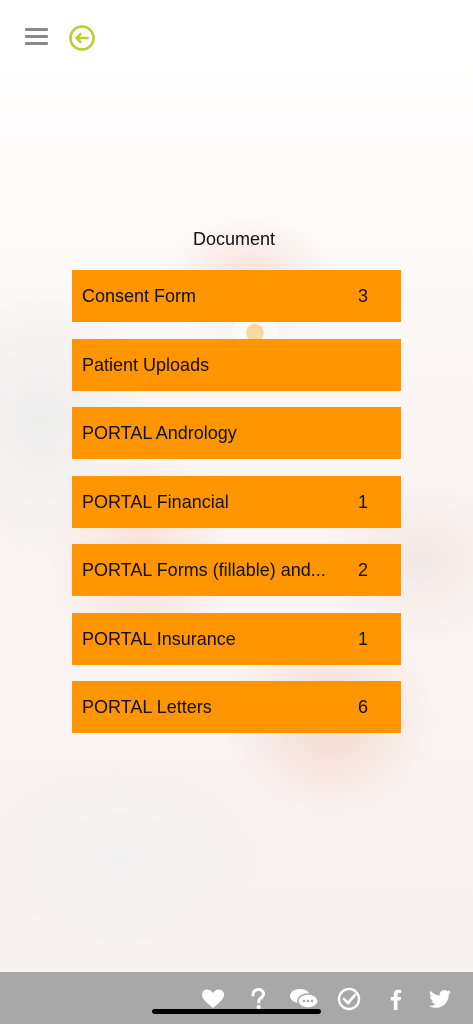  I want to click on document-item-portal-financial: PORTAL Financial 1, so click(236, 501).